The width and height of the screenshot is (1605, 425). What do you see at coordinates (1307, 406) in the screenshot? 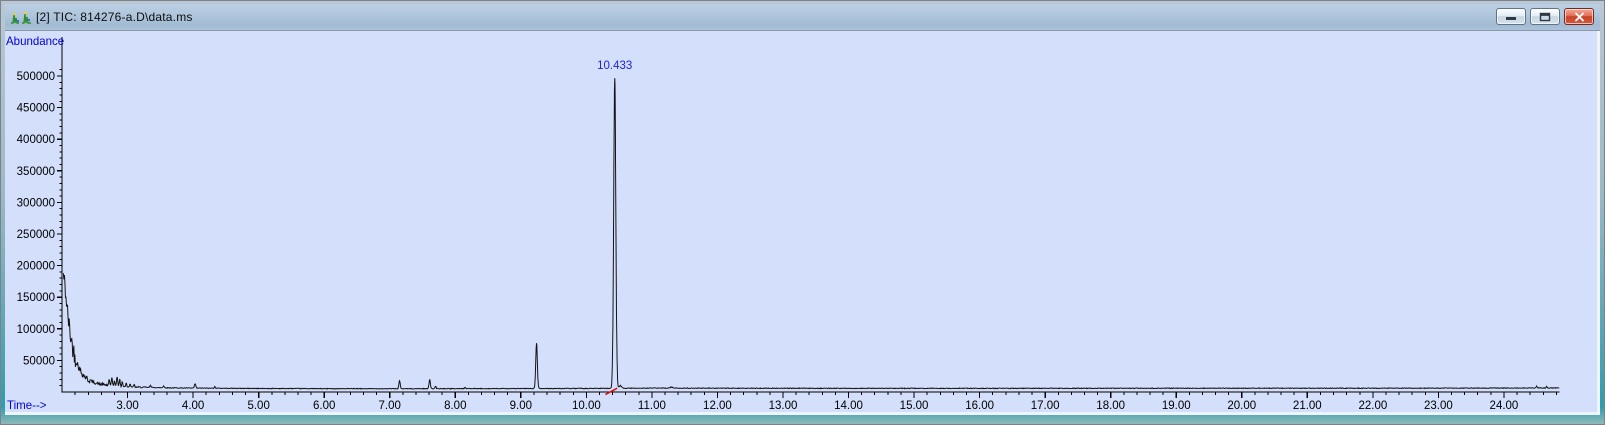
I see `x-tick-label: 21.00` at bounding box center [1307, 406].